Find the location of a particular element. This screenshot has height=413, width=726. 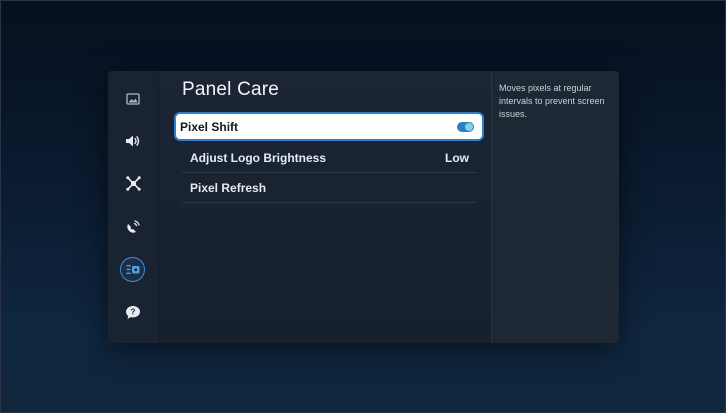

picture-icon is located at coordinates (133, 99).